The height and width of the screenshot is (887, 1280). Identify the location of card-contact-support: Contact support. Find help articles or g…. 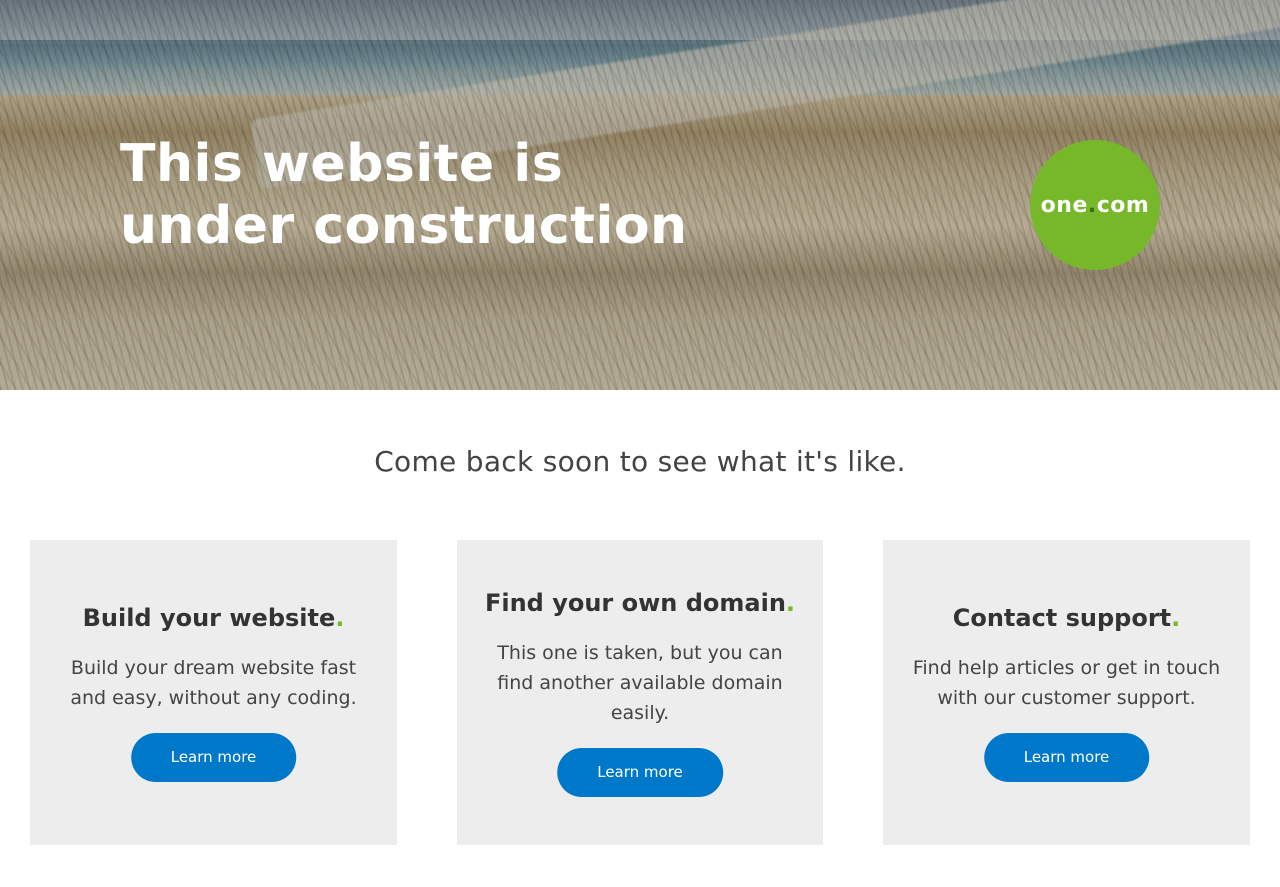
(1066, 692).